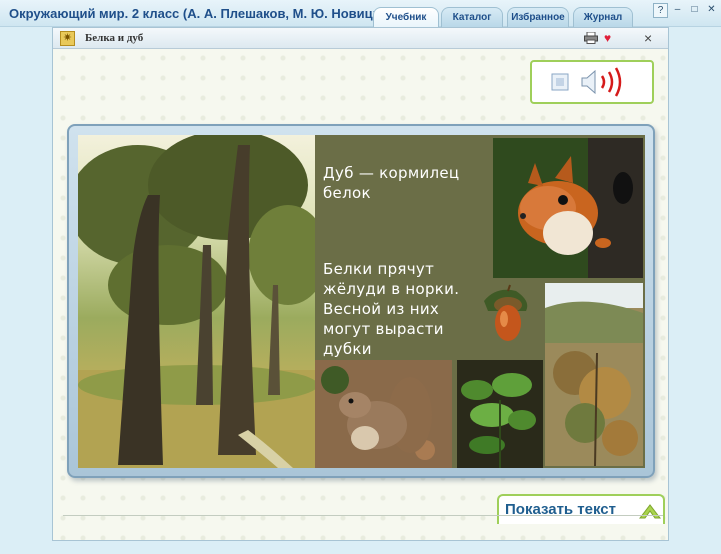  What do you see at coordinates (383, 414) in the screenshot?
I see `squirrel-with-nut-photo` at bounding box center [383, 414].